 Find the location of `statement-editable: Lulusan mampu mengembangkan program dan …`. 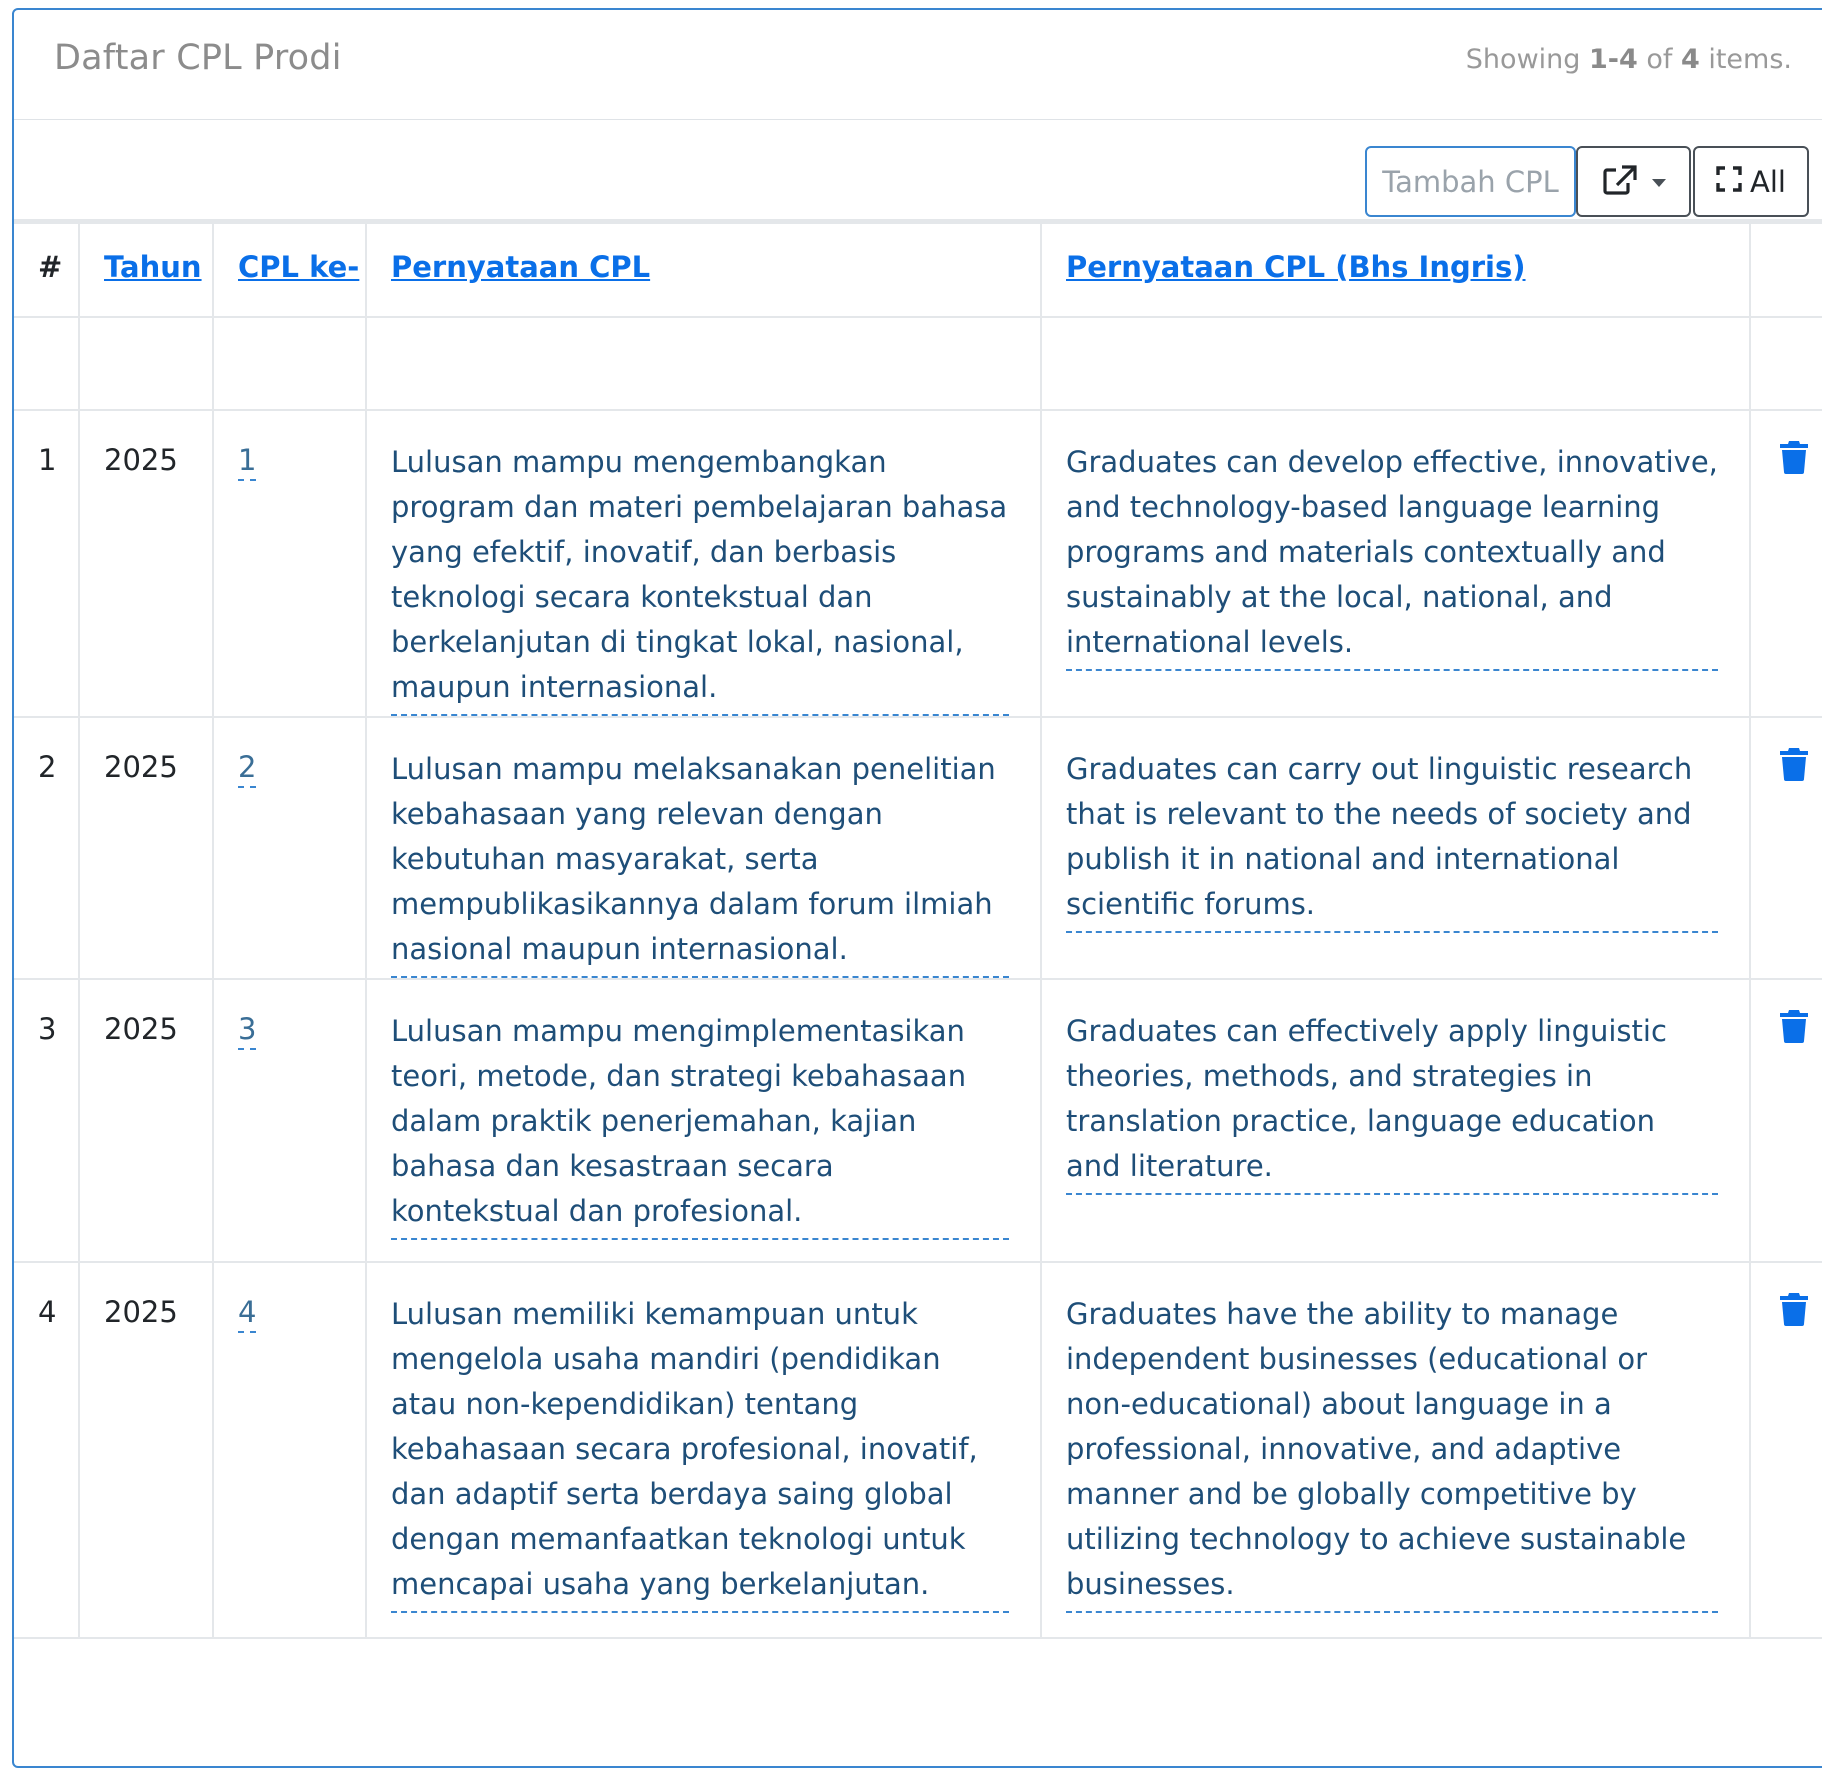

statement-editable: Lulusan mampu mengembangkan program dan … is located at coordinates (700, 578).